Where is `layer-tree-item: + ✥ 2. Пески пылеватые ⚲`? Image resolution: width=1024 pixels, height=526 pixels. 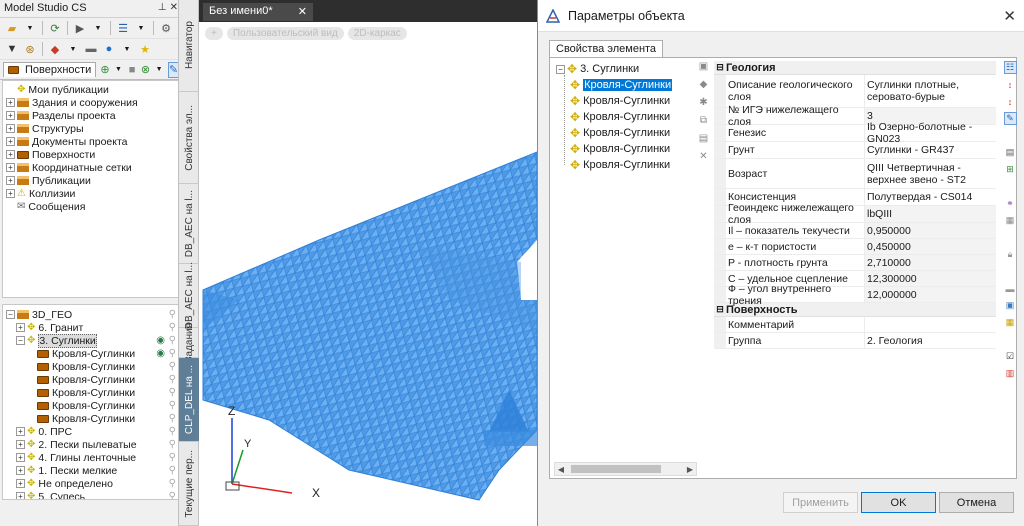
layer-tree-item: + ✥ 2. Пески пылеватые ⚲ is located at coordinates (91, 444).